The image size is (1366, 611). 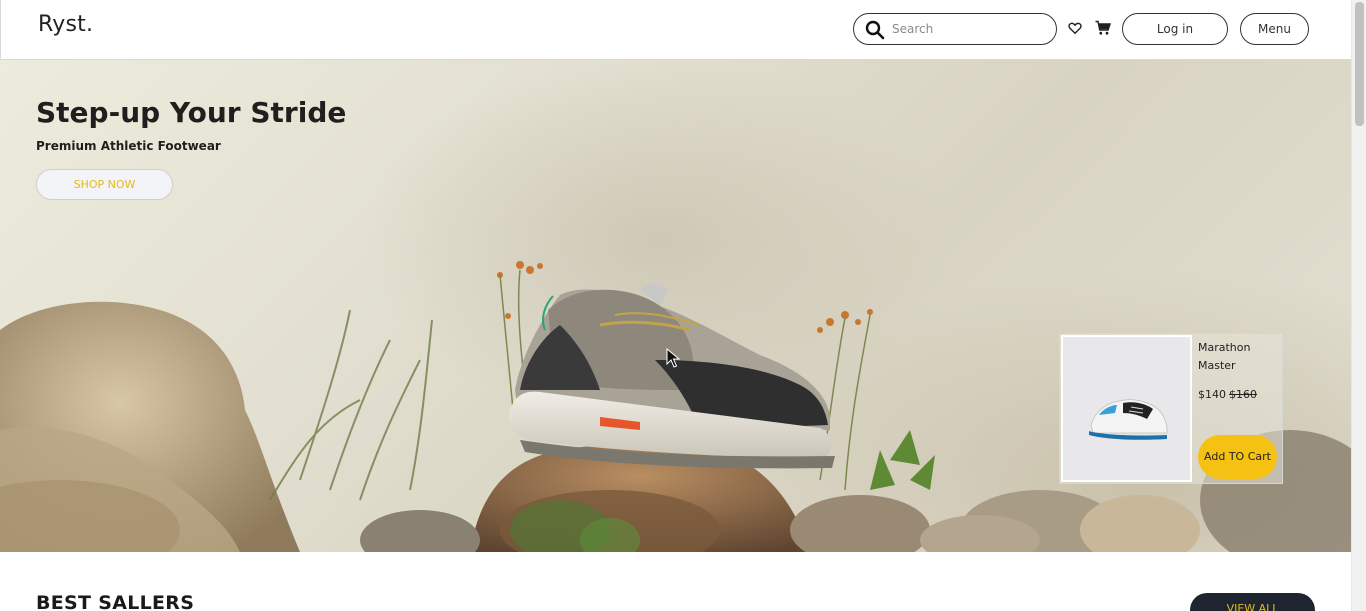 What do you see at coordinates (65, 24) in the screenshot?
I see `logo: Ryst.` at bounding box center [65, 24].